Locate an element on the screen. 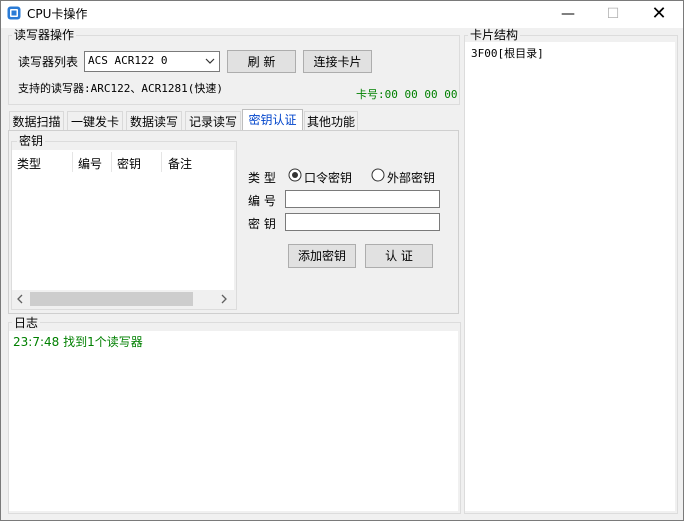 This screenshot has width=684, height=521. window-title: CPU卡操作 is located at coordinates (57, 14).